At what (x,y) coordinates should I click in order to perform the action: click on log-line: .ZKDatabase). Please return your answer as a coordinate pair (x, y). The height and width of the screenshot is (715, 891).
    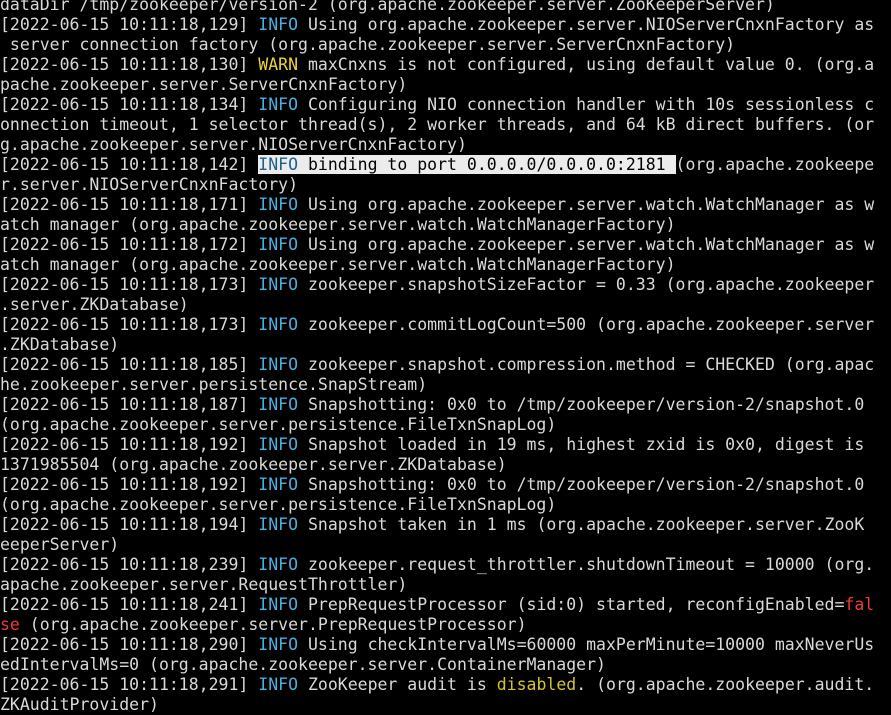
    Looking at the image, I should click on (445, 345).